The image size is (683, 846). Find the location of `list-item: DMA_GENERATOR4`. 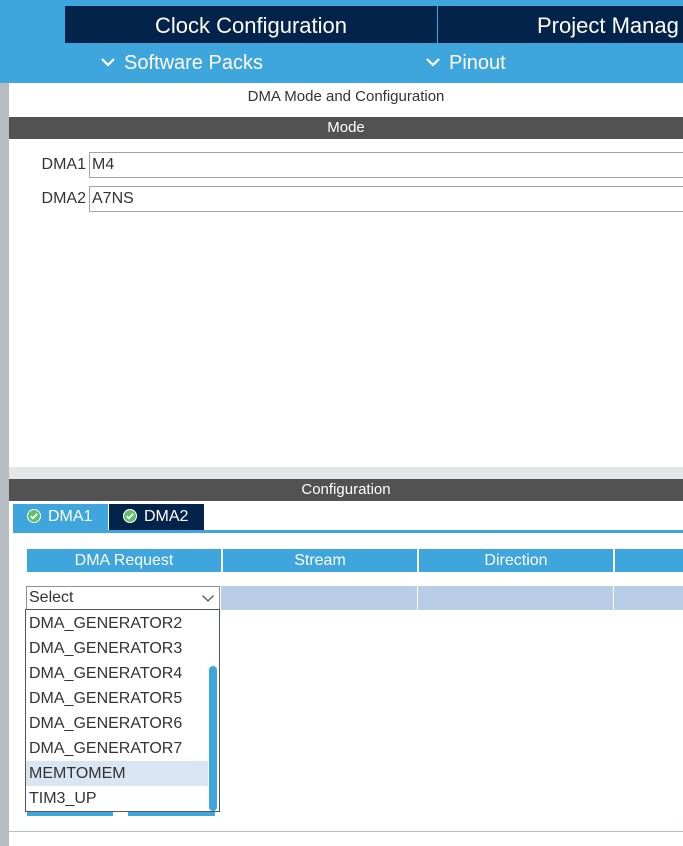

list-item: DMA_GENERATOR4 is located at coordinates (117, 673).